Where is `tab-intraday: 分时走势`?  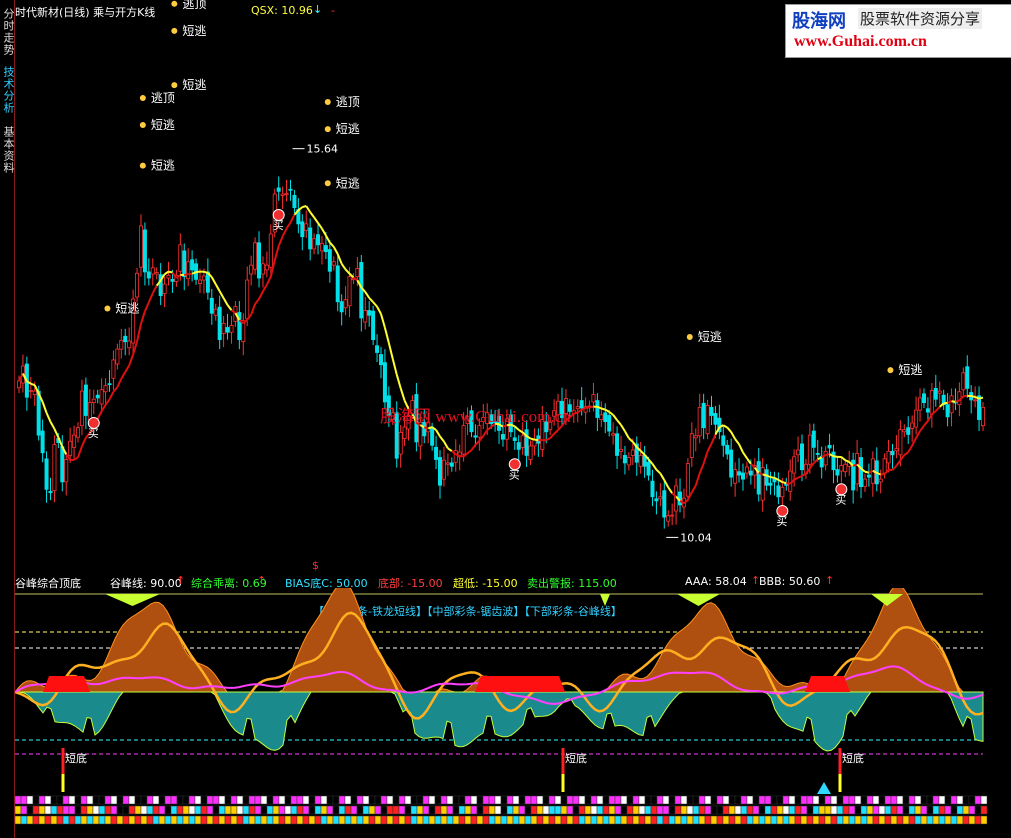
tab-intraday: 分时走势 is located at coordinates (7, 32).